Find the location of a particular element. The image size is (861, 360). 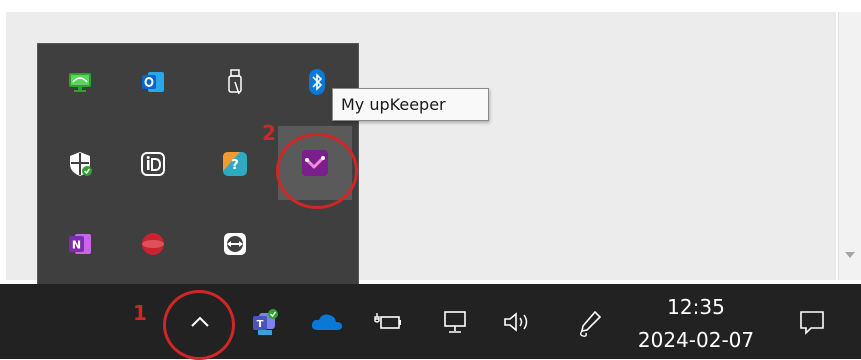

remote-desktop-icon is located at coordinates (80, 82).